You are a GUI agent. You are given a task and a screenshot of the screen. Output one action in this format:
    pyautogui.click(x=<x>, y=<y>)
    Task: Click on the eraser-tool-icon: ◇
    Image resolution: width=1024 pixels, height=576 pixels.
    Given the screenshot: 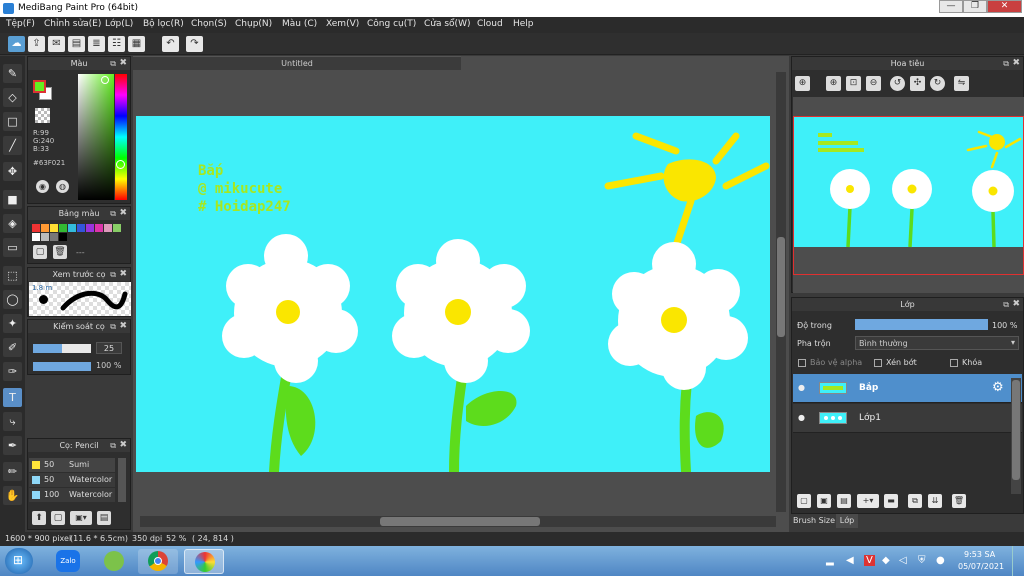 What is the action you would take?
    pyautogui.click(x=12, y=97)
    